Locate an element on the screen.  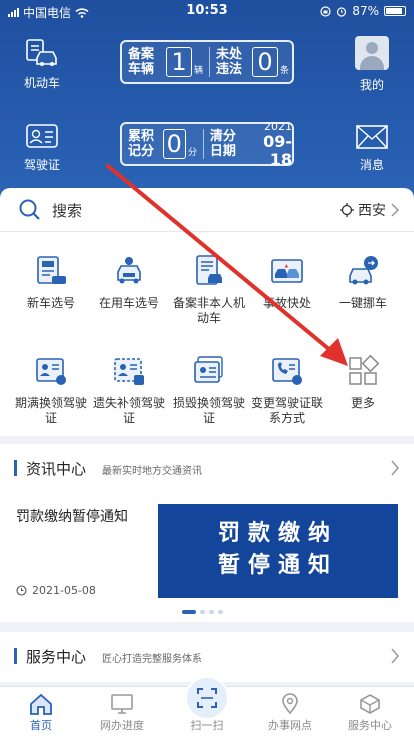
service-label: 损毁换领驾驶证 is located at coordinates (208, 410).